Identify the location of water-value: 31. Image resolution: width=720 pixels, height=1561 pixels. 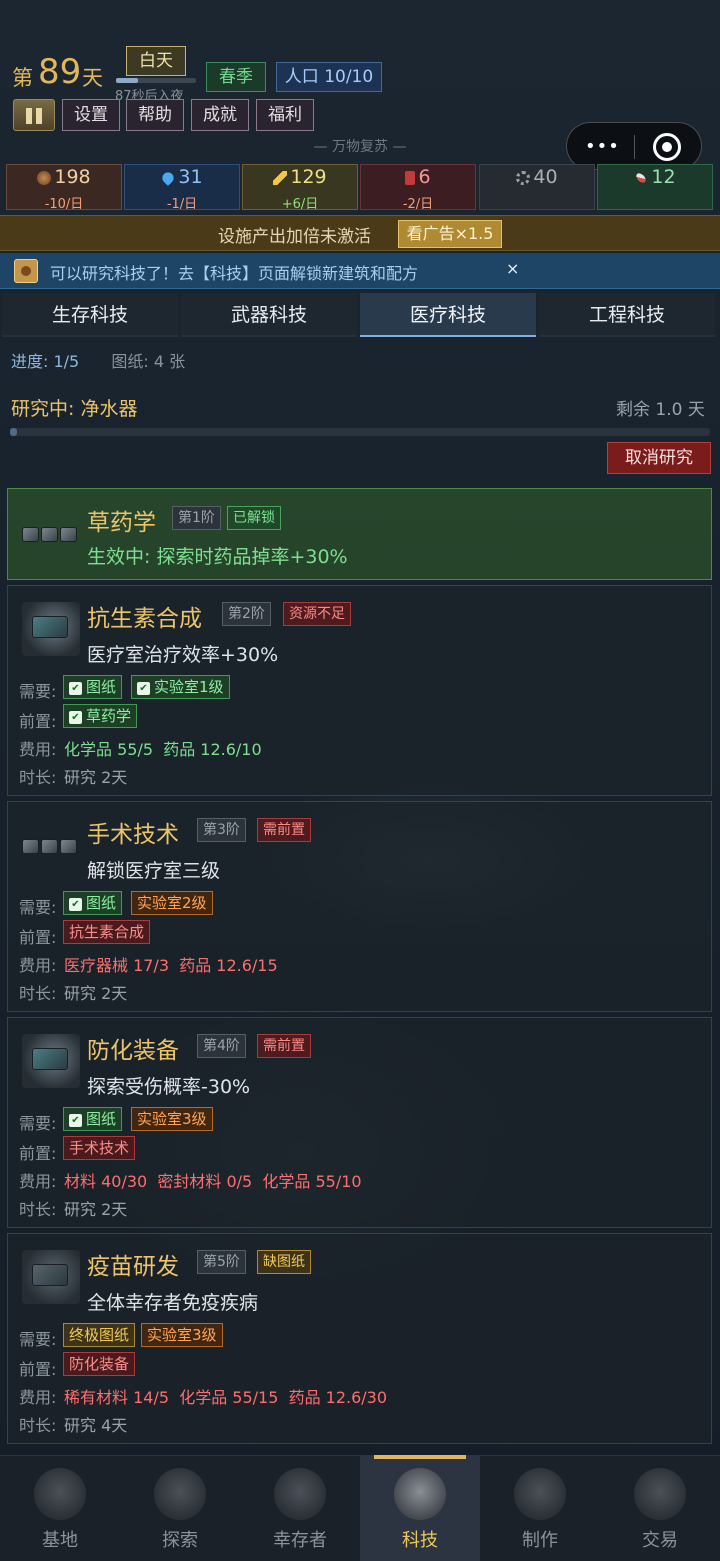
(190, 177).